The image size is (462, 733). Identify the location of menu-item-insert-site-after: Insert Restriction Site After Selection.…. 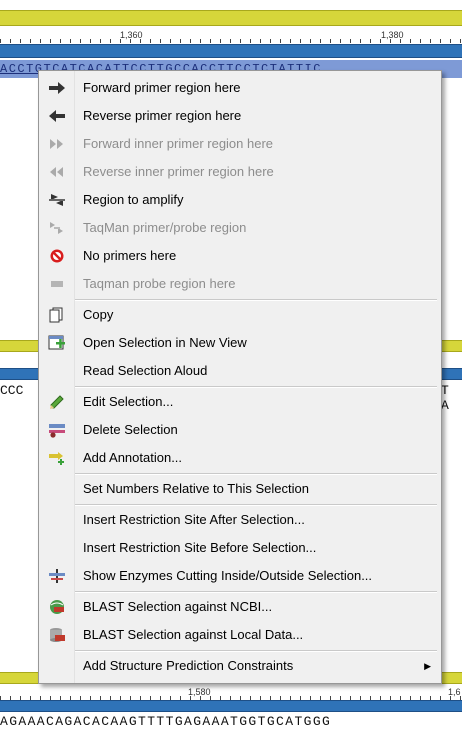
(240, 520).